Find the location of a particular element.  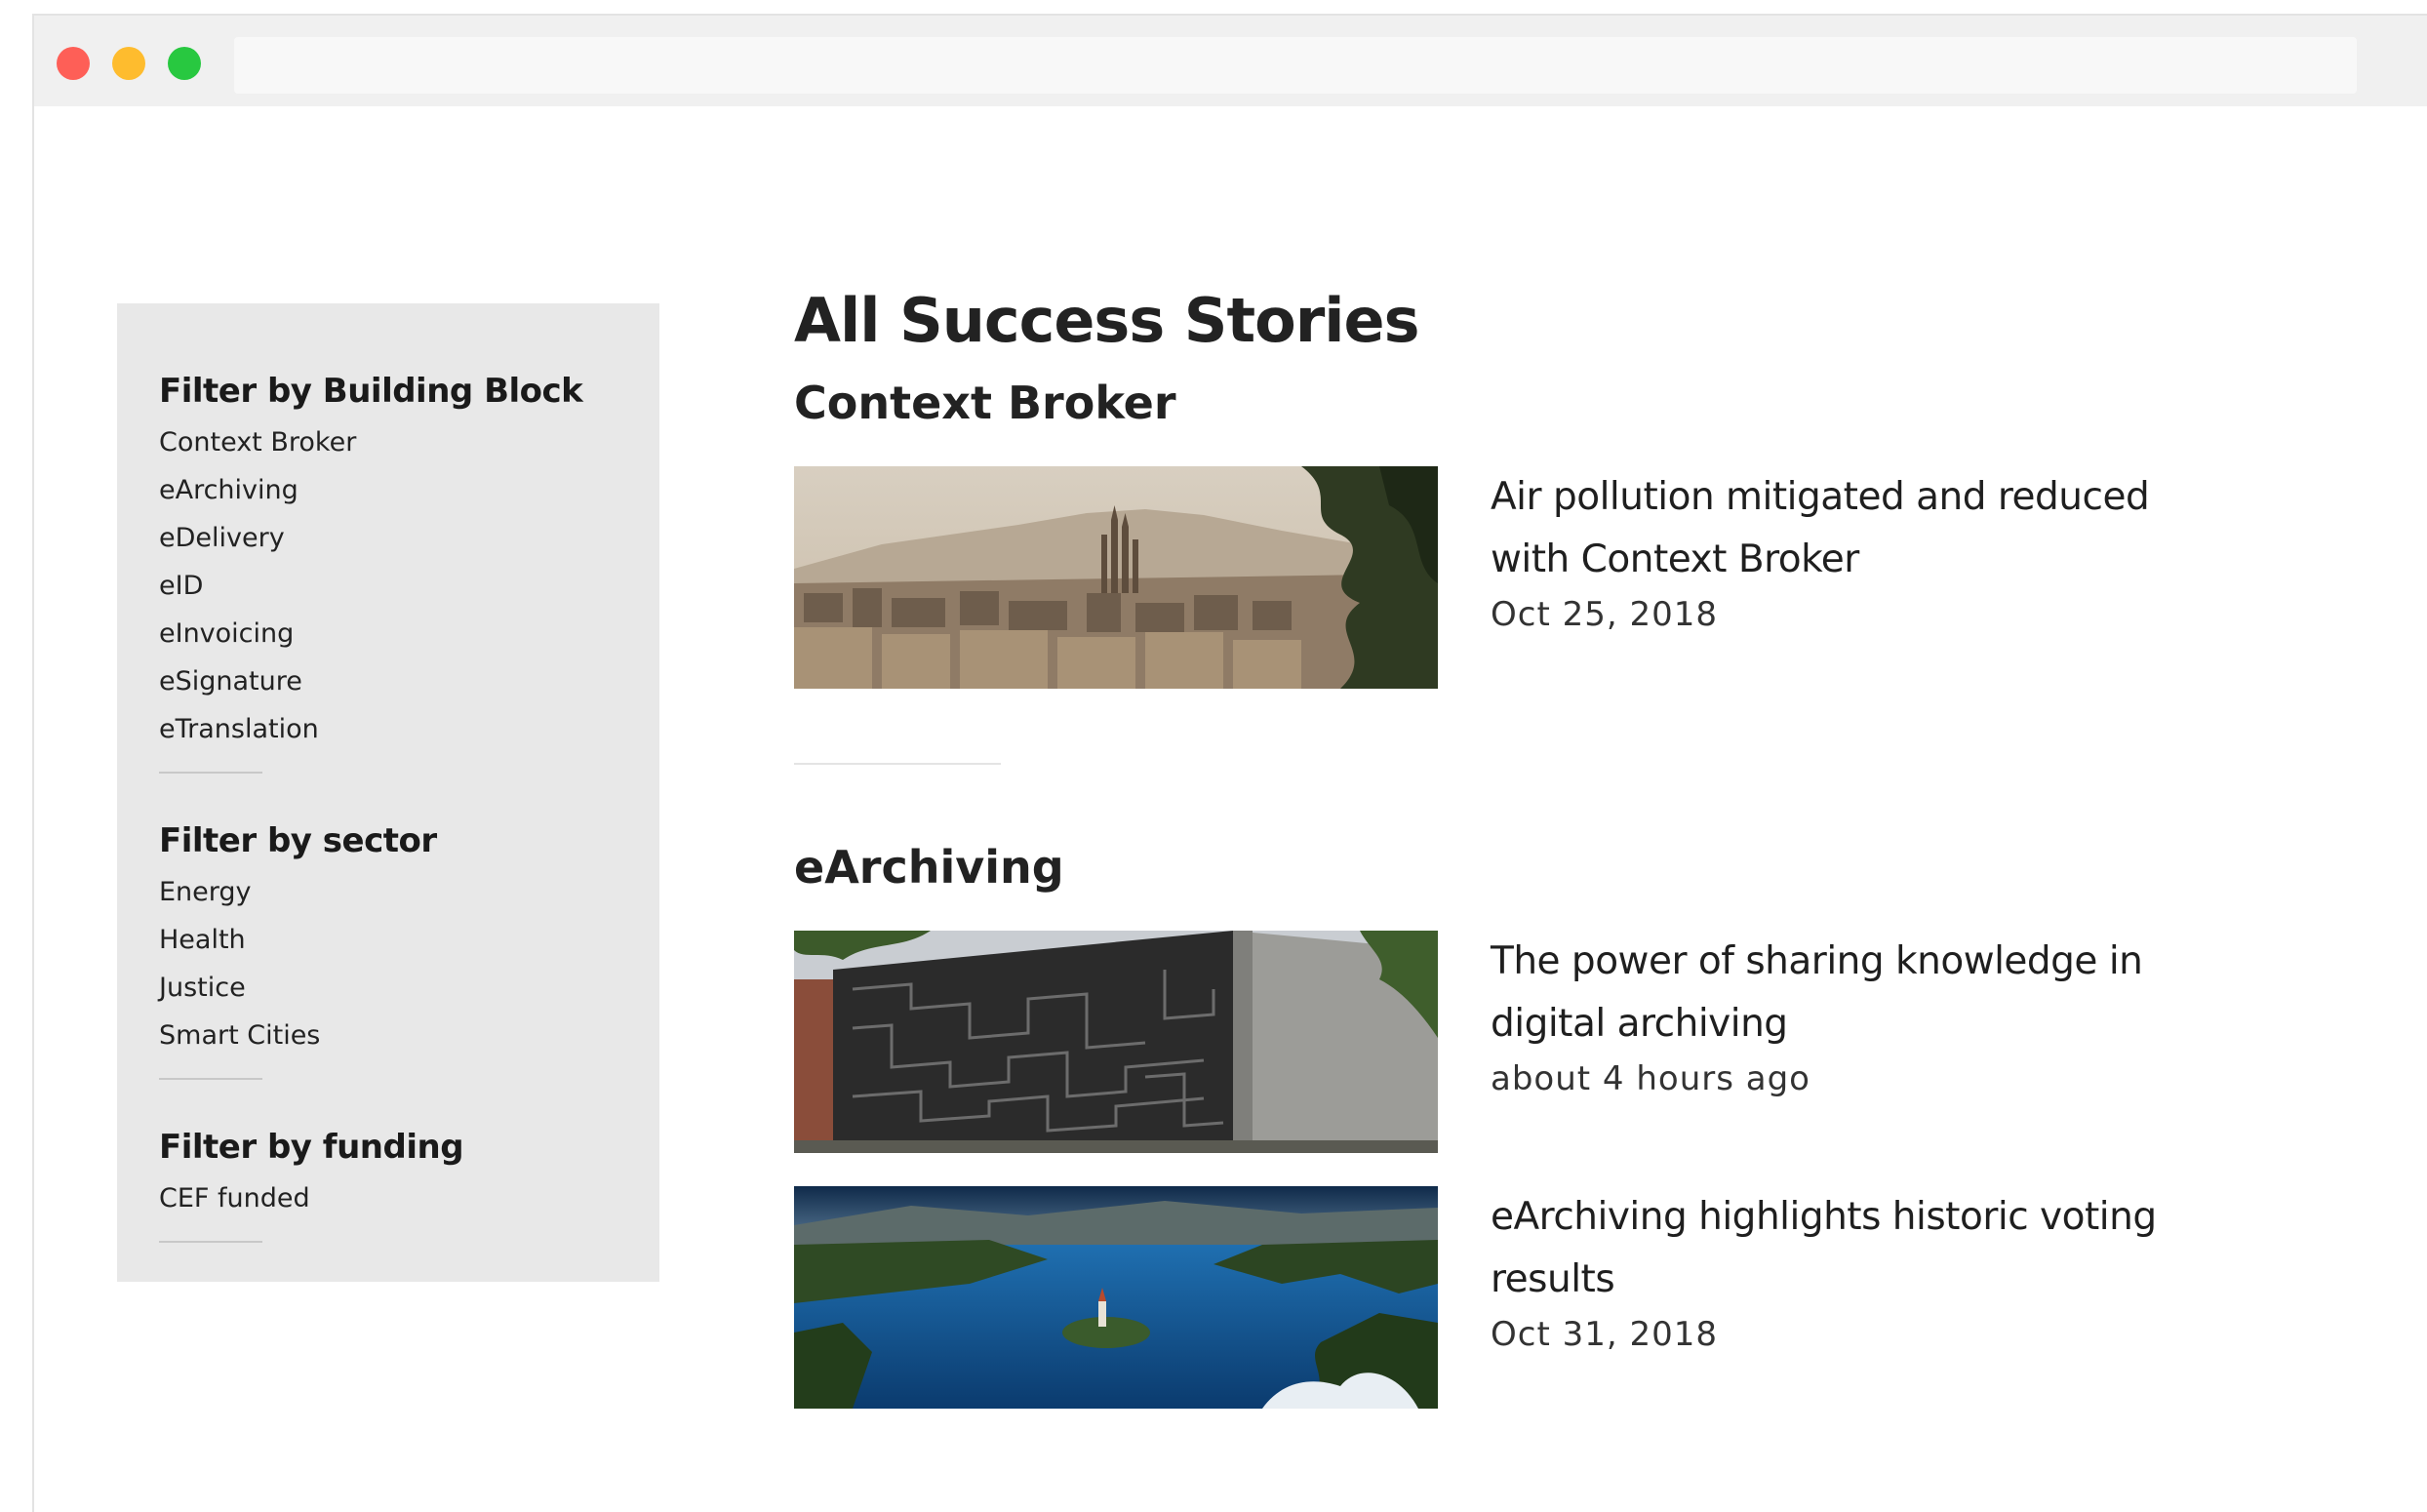

story-thumbnail-lake is located at coordinates (1116, 1297).